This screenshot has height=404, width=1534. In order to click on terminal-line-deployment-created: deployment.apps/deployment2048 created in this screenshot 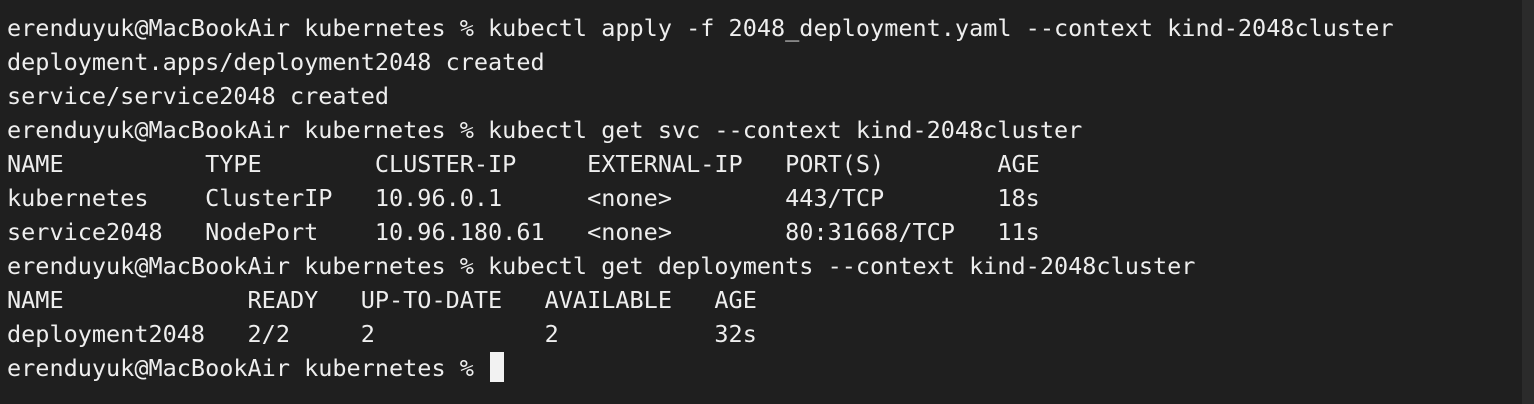, I will do `click(276, 62)`.